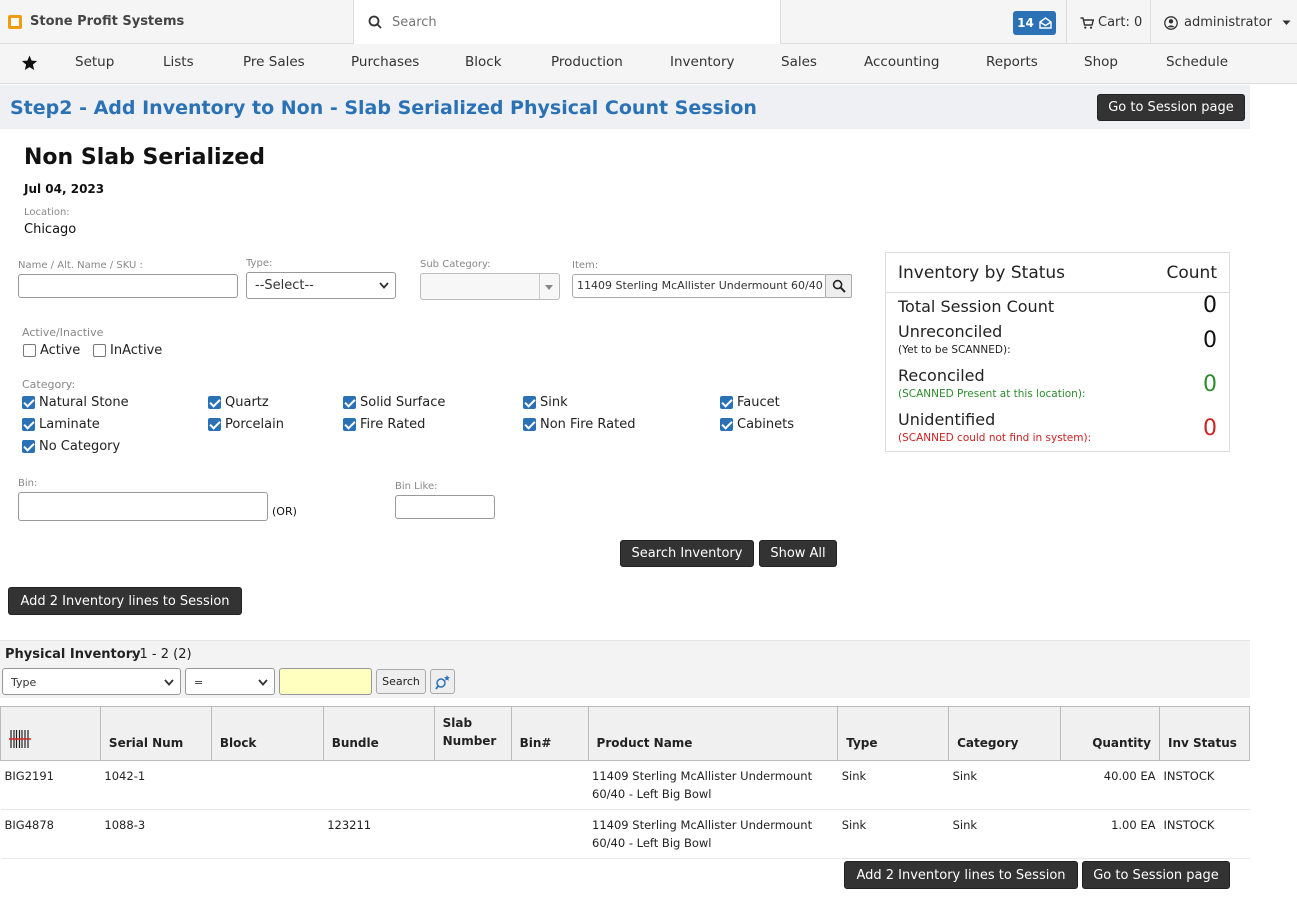 The image size is (1297, 914). What do you see at coordinates (401, 681) in the screenshot?
I see `grid-search-button: Search` at bounding box center [401, 681].